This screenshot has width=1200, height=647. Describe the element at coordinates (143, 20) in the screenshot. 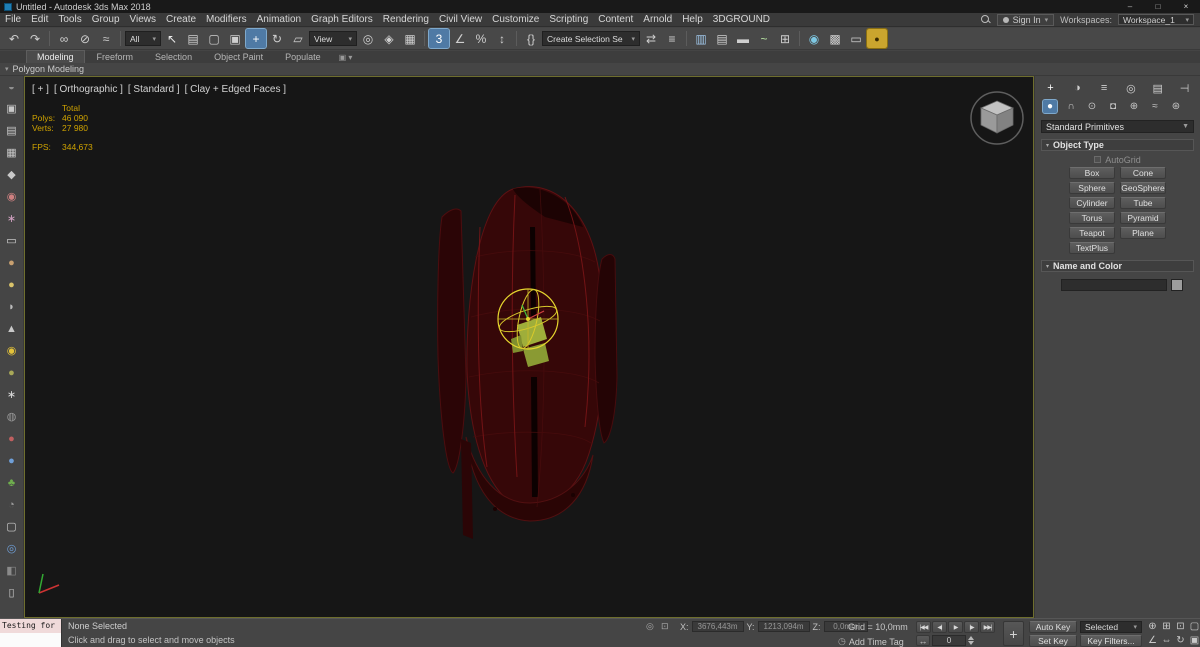

I see `menu-item-views: Views` at that location.